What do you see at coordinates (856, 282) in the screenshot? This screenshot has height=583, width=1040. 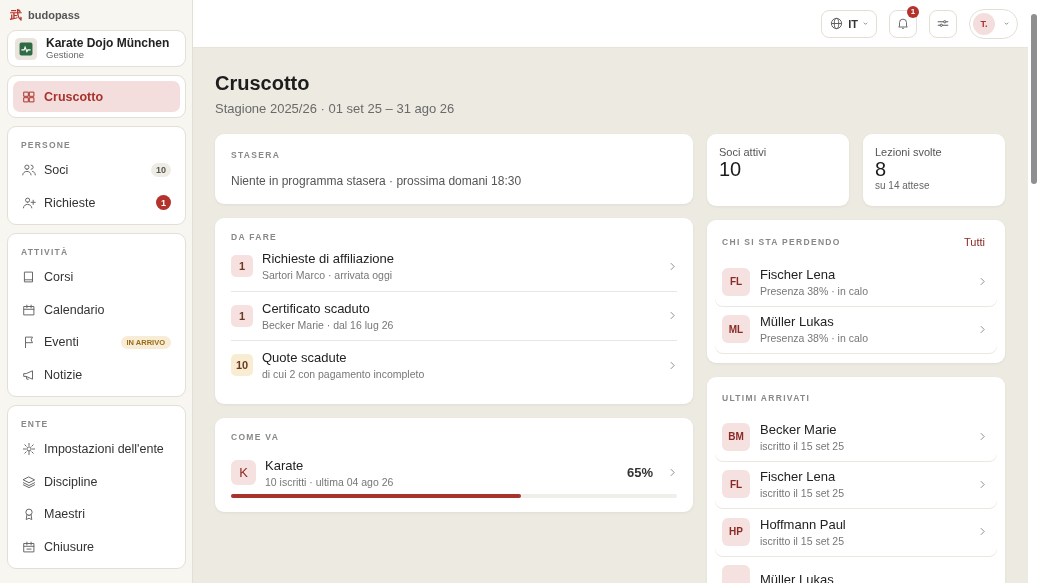 I see `member-row: FL Fischer Lena Presenza 38% · in calo` at bounding box center [856, 282].